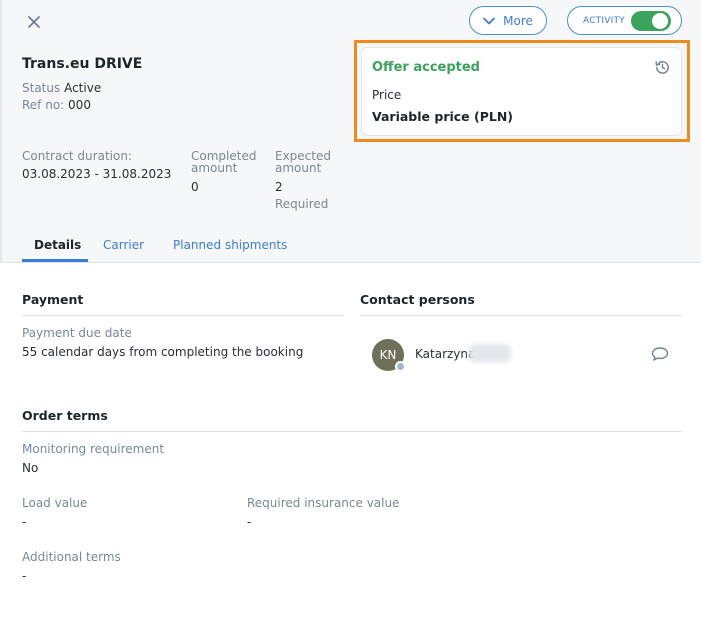 The image size is (701, 639). I want to click on monitoring-label: Monitoring requirement, so click(93, 449).